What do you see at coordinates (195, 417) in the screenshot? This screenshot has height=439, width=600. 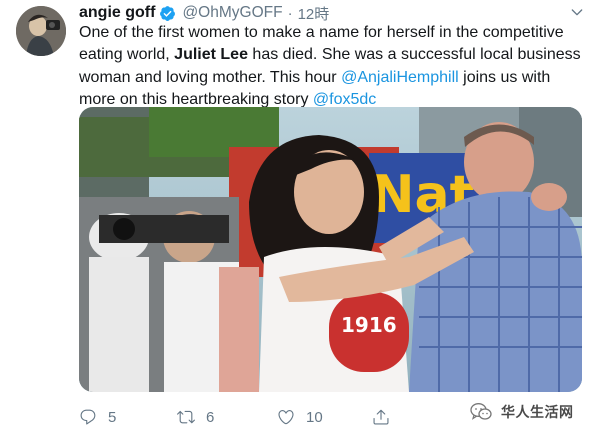 I see `retweet-button: 6` at bounding box center [195, 417].